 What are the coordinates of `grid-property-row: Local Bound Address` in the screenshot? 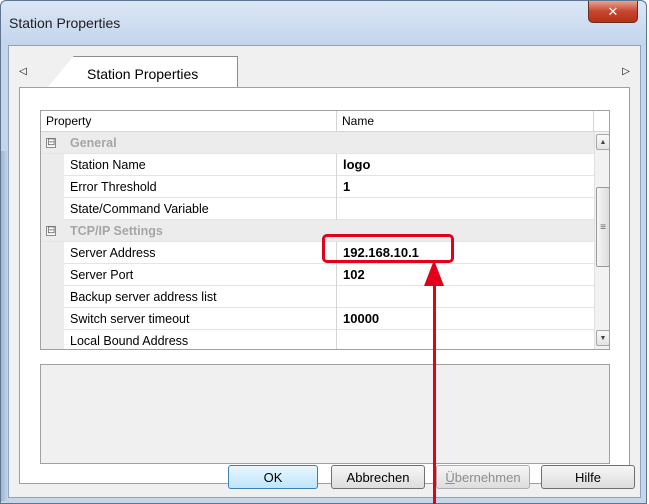 It's located at (317, 339).